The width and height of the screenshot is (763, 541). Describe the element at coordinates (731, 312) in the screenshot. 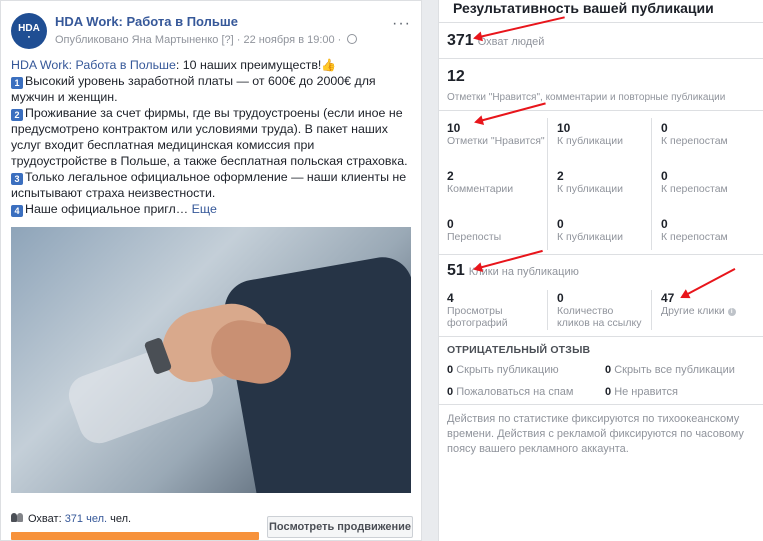

I see `info-icon: i` at that location.